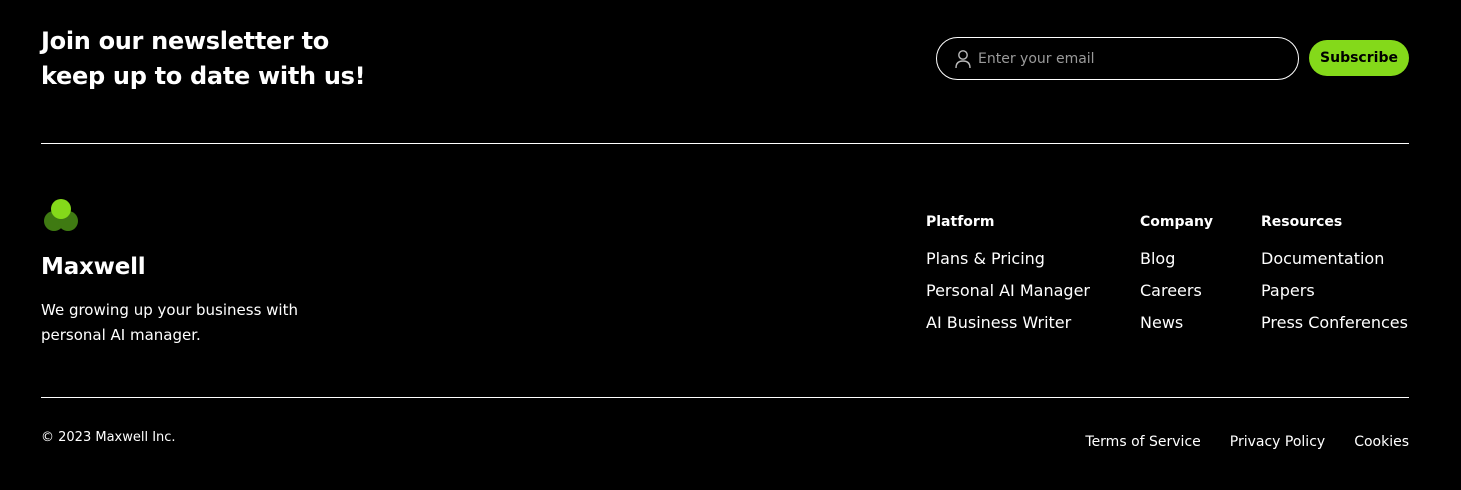 The height and width of the screenshot is (490, 1461). Describe the element at coordinates (169, 310) in the screenshot. I see `brand-description-line: We growing up your business with` at that location.